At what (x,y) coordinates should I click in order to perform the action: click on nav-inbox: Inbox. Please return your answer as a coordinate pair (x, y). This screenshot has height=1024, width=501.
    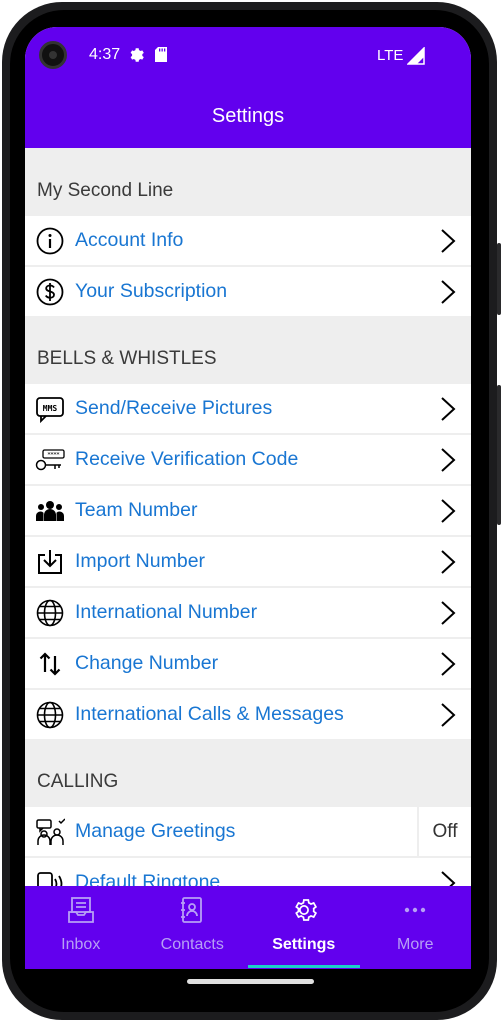
    Looking at the image, I should click on (81, 927).